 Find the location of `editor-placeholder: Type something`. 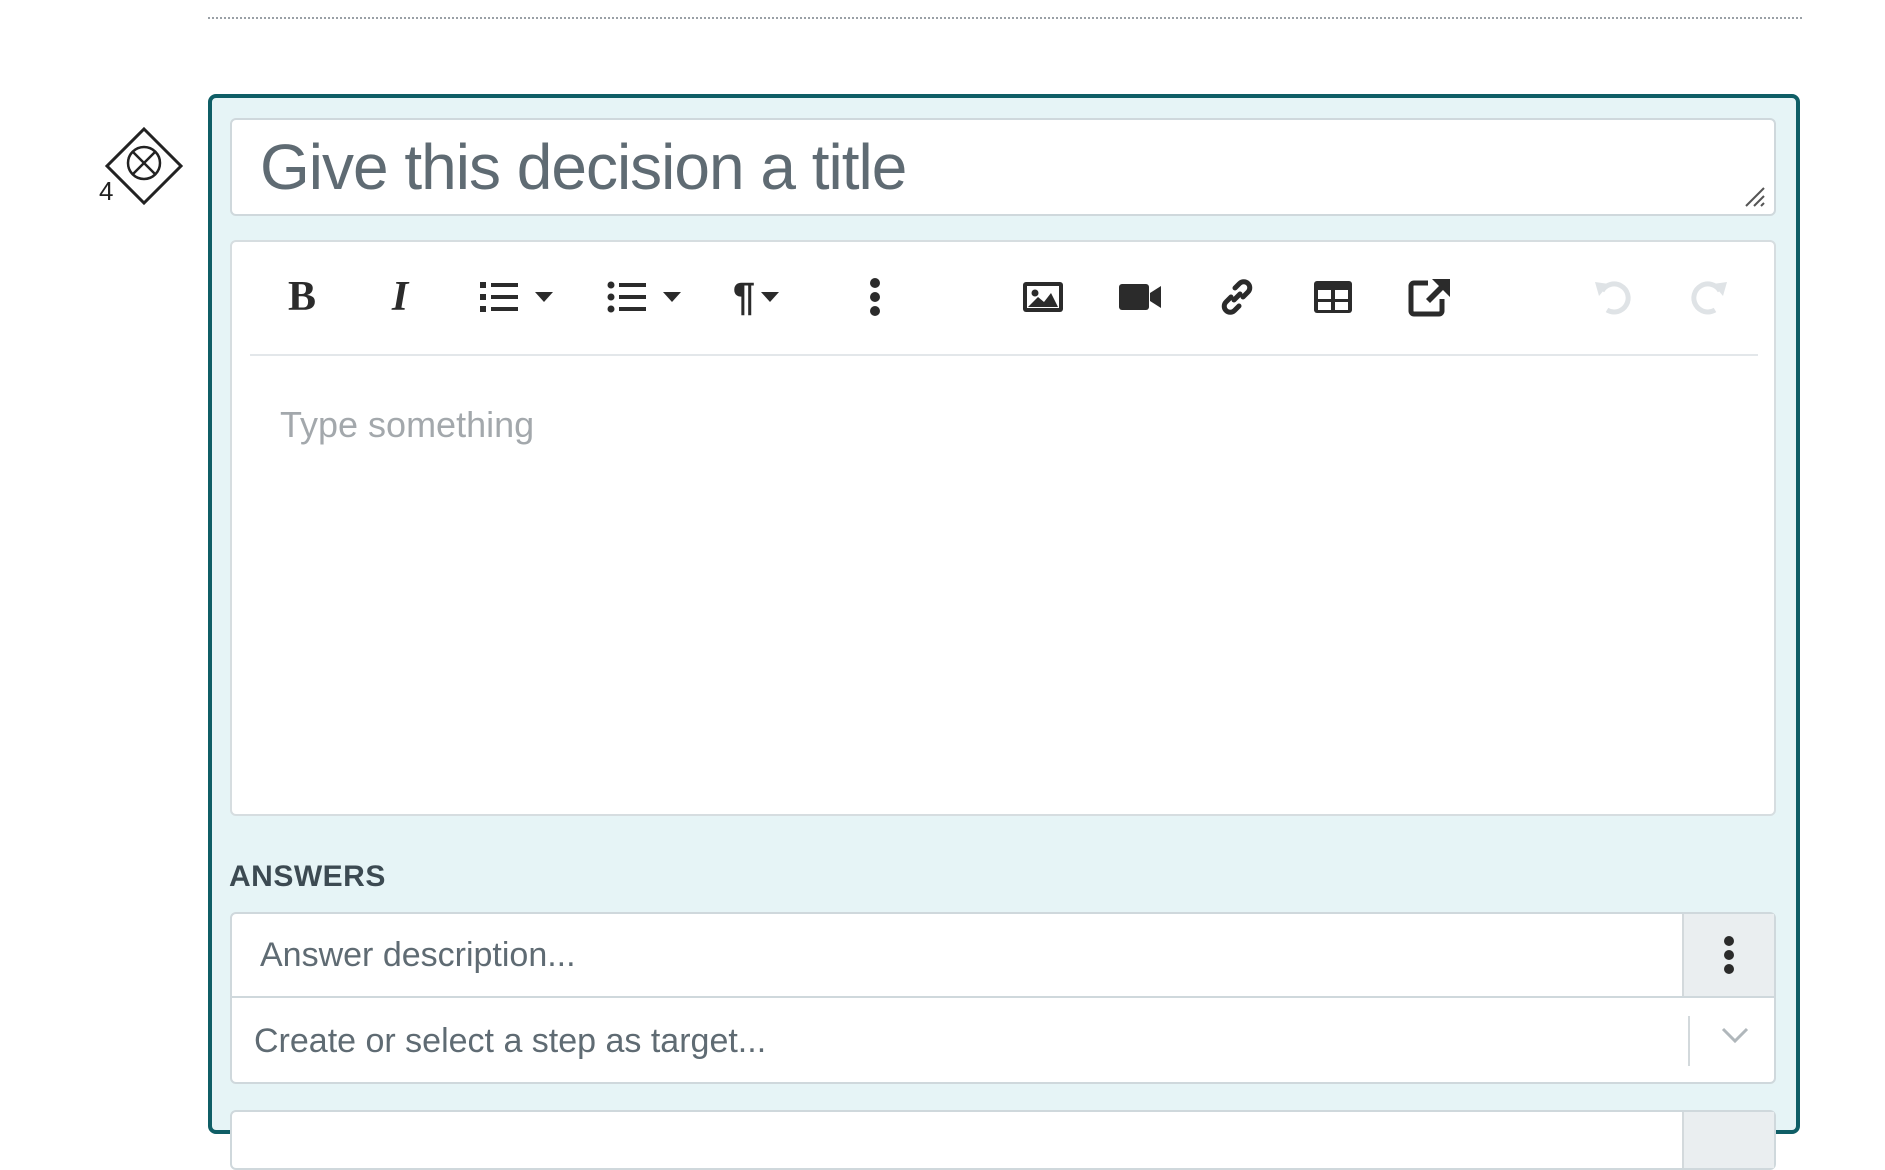

editor-placeholder: Type something is located at coordinates (407, 424).